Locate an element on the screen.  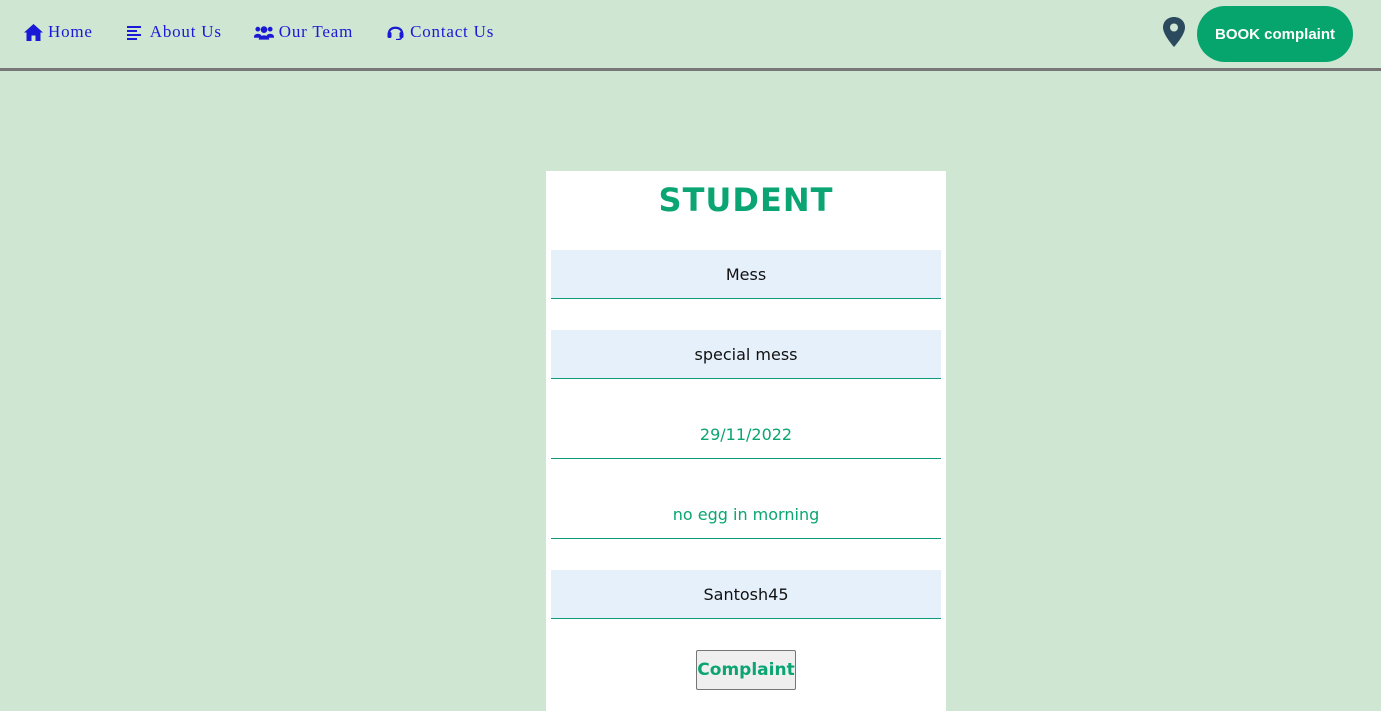
users-icon is located at coordinates (263, 32).